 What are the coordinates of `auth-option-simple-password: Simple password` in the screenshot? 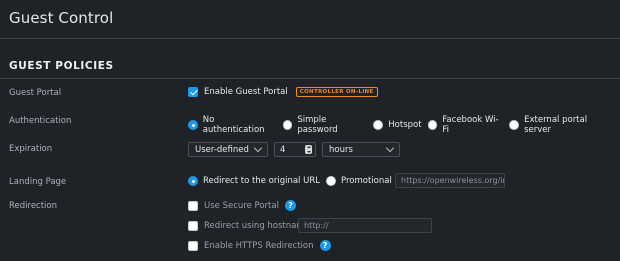 It's located at (325, 125).